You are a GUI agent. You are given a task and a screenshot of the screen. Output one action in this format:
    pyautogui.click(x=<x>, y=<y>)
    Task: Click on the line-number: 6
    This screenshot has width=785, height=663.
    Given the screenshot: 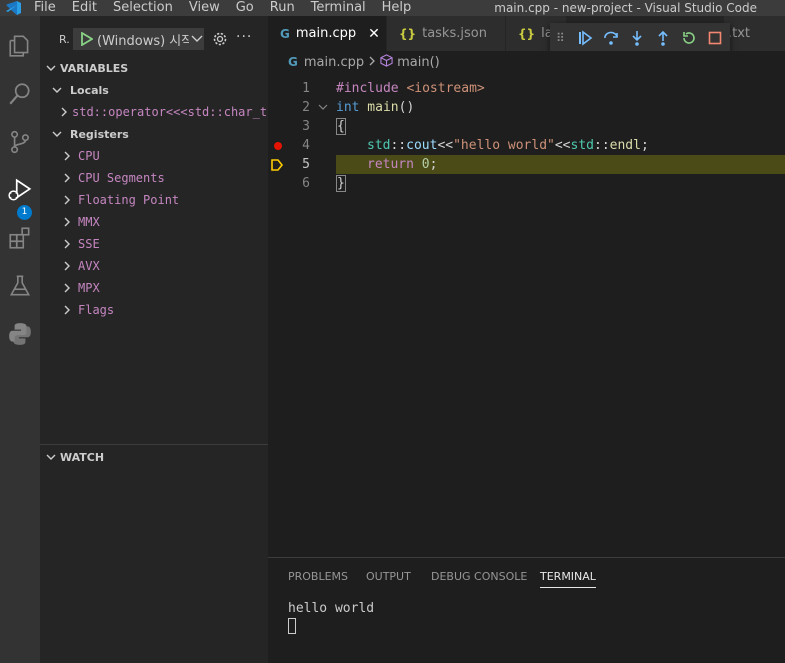 What is the action you would take?
    pyautogui.click(x=306, y=183)
    